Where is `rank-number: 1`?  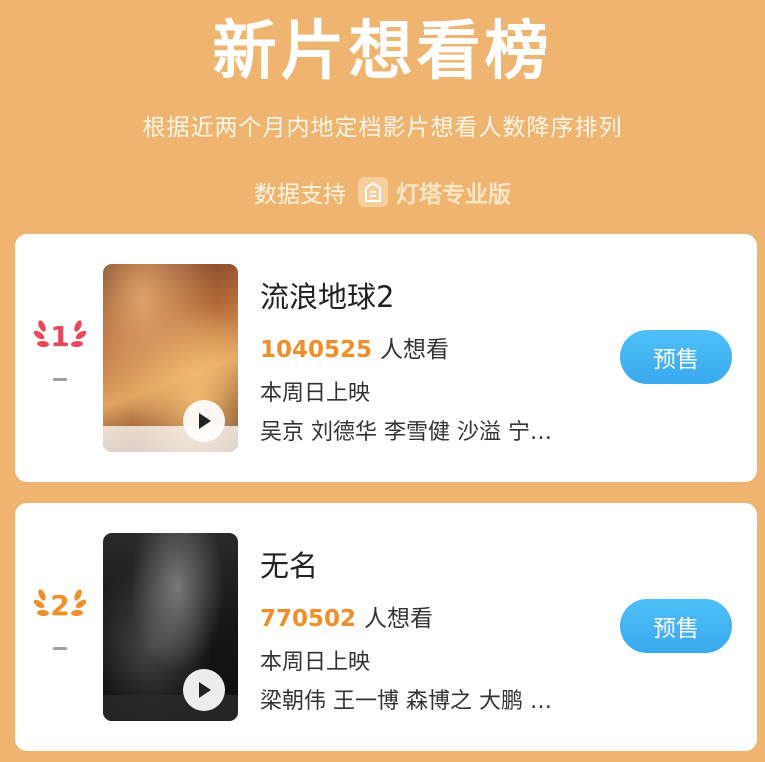
rank-number: 1 is located at coordinates (59, 336).